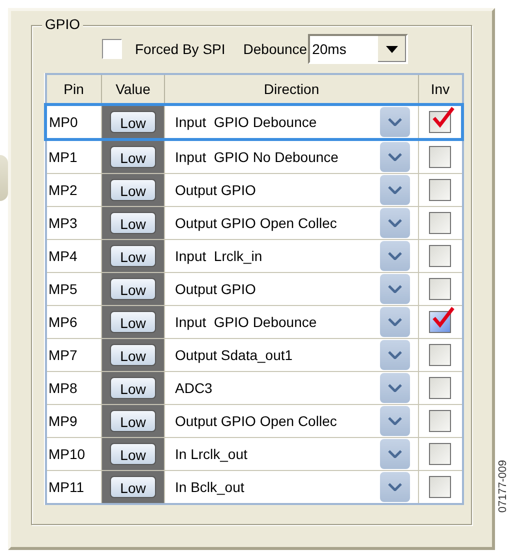 This screenshot has height=558, width=509. Describe the element at coordinates (291, 157) in the screenshot. I see `direction-dropdown: Input GPIO No Debounce` at that location.